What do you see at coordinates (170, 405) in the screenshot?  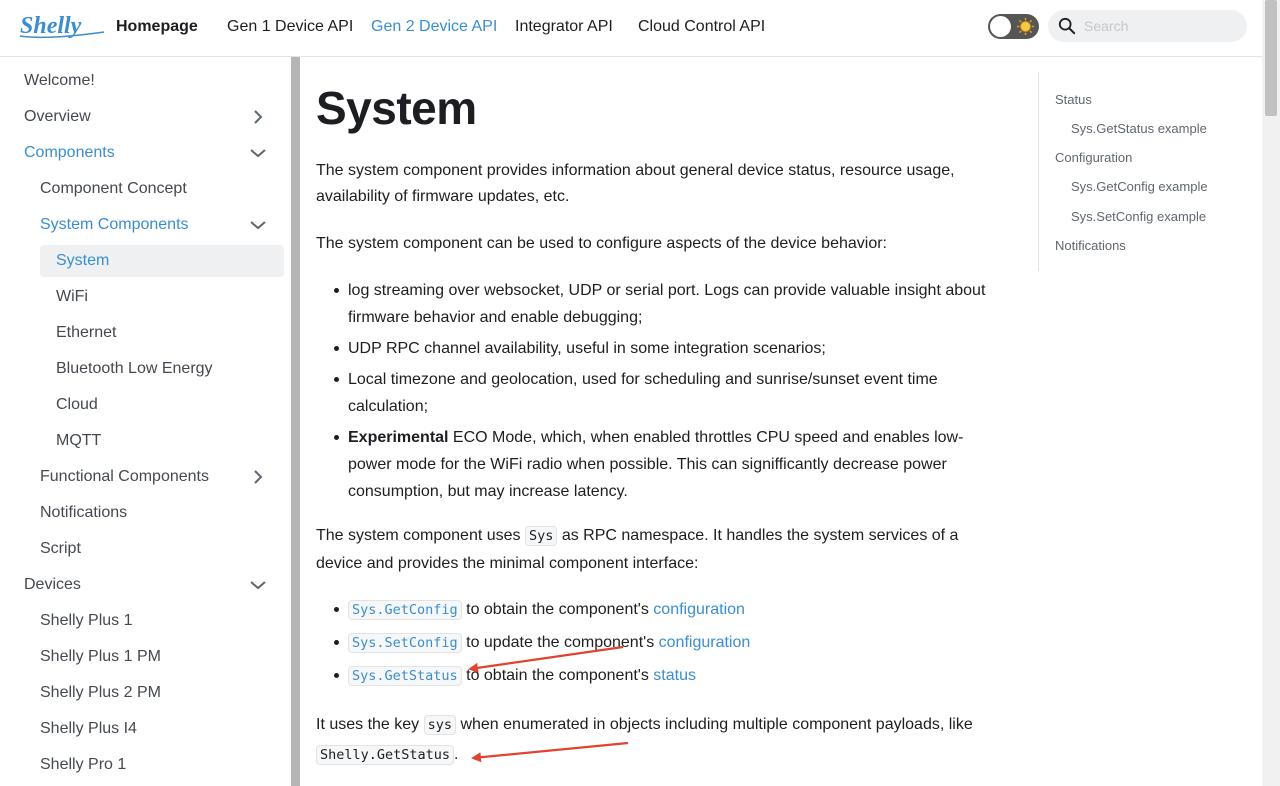 I see `sidebar-item-cloud: Cloud` at bounding box center [170, 405].